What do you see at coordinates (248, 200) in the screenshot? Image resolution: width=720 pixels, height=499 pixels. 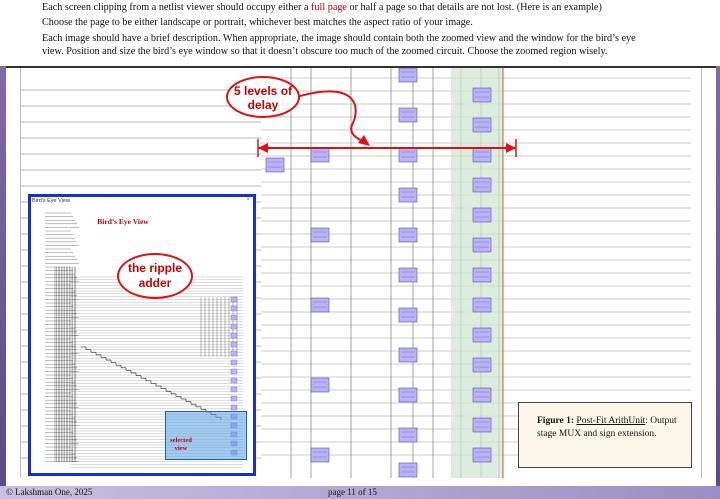 I see `close-icon: ×` at bounding box center [248, 200].